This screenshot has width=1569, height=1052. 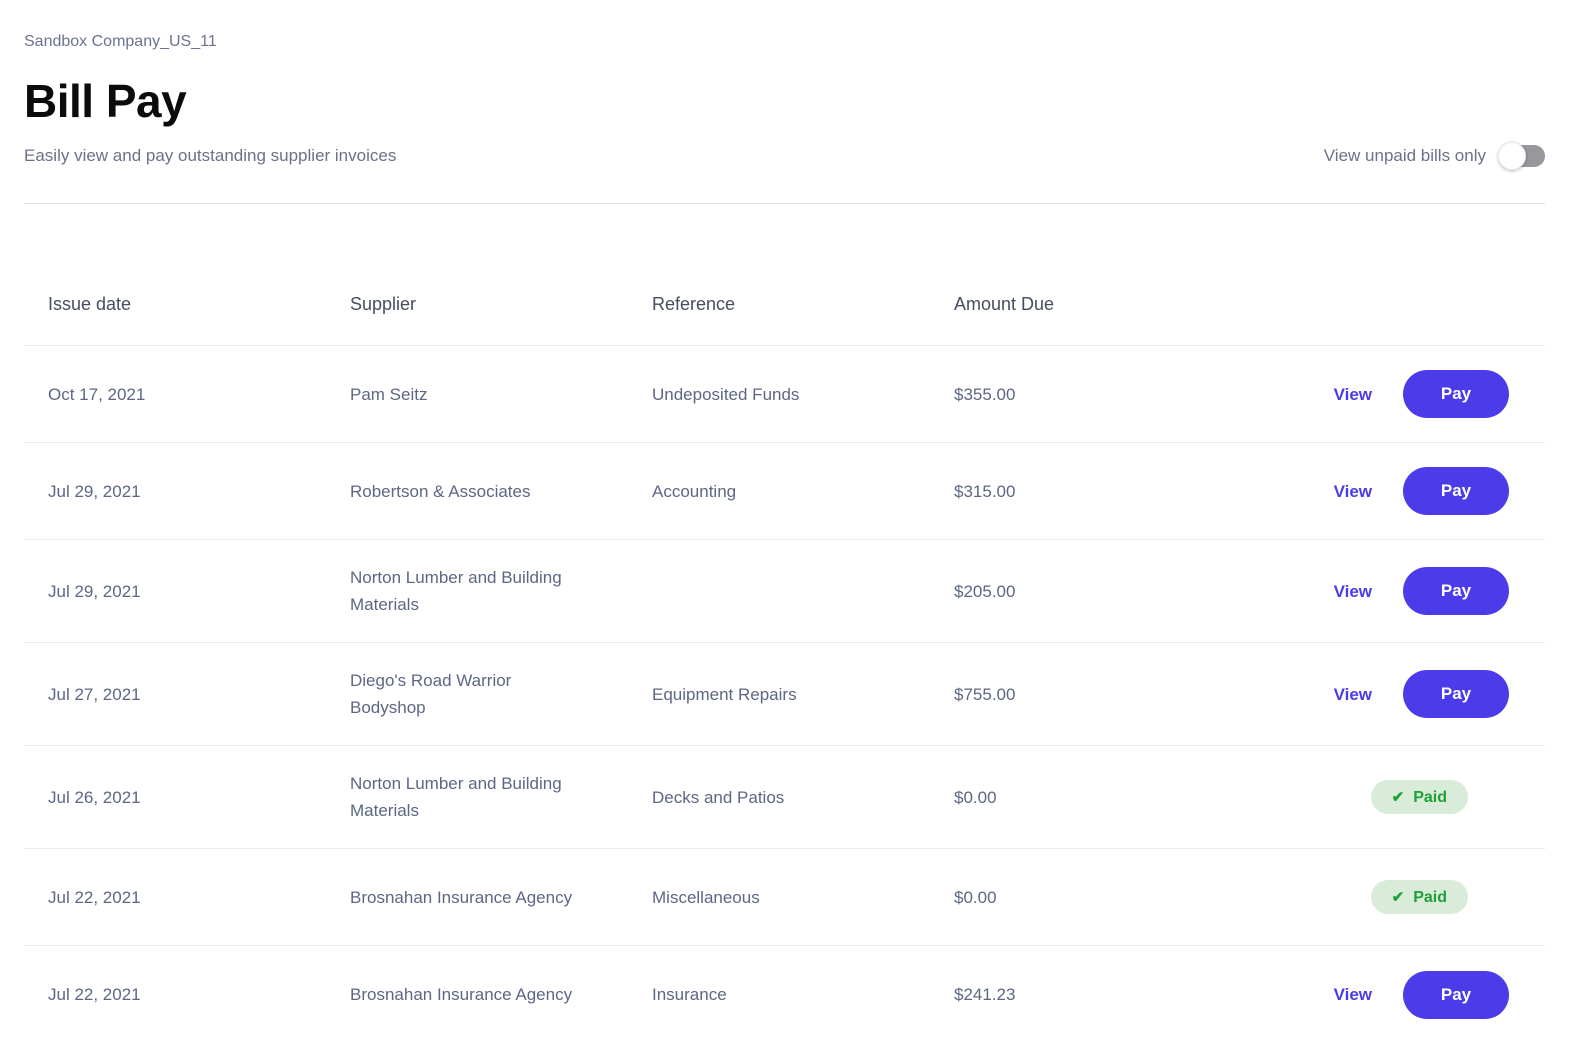 What do you see at coordinates (90, 304) in the screenshot?
I see `column-header-issue-date: Issue date` at bounding box center [90, 304].